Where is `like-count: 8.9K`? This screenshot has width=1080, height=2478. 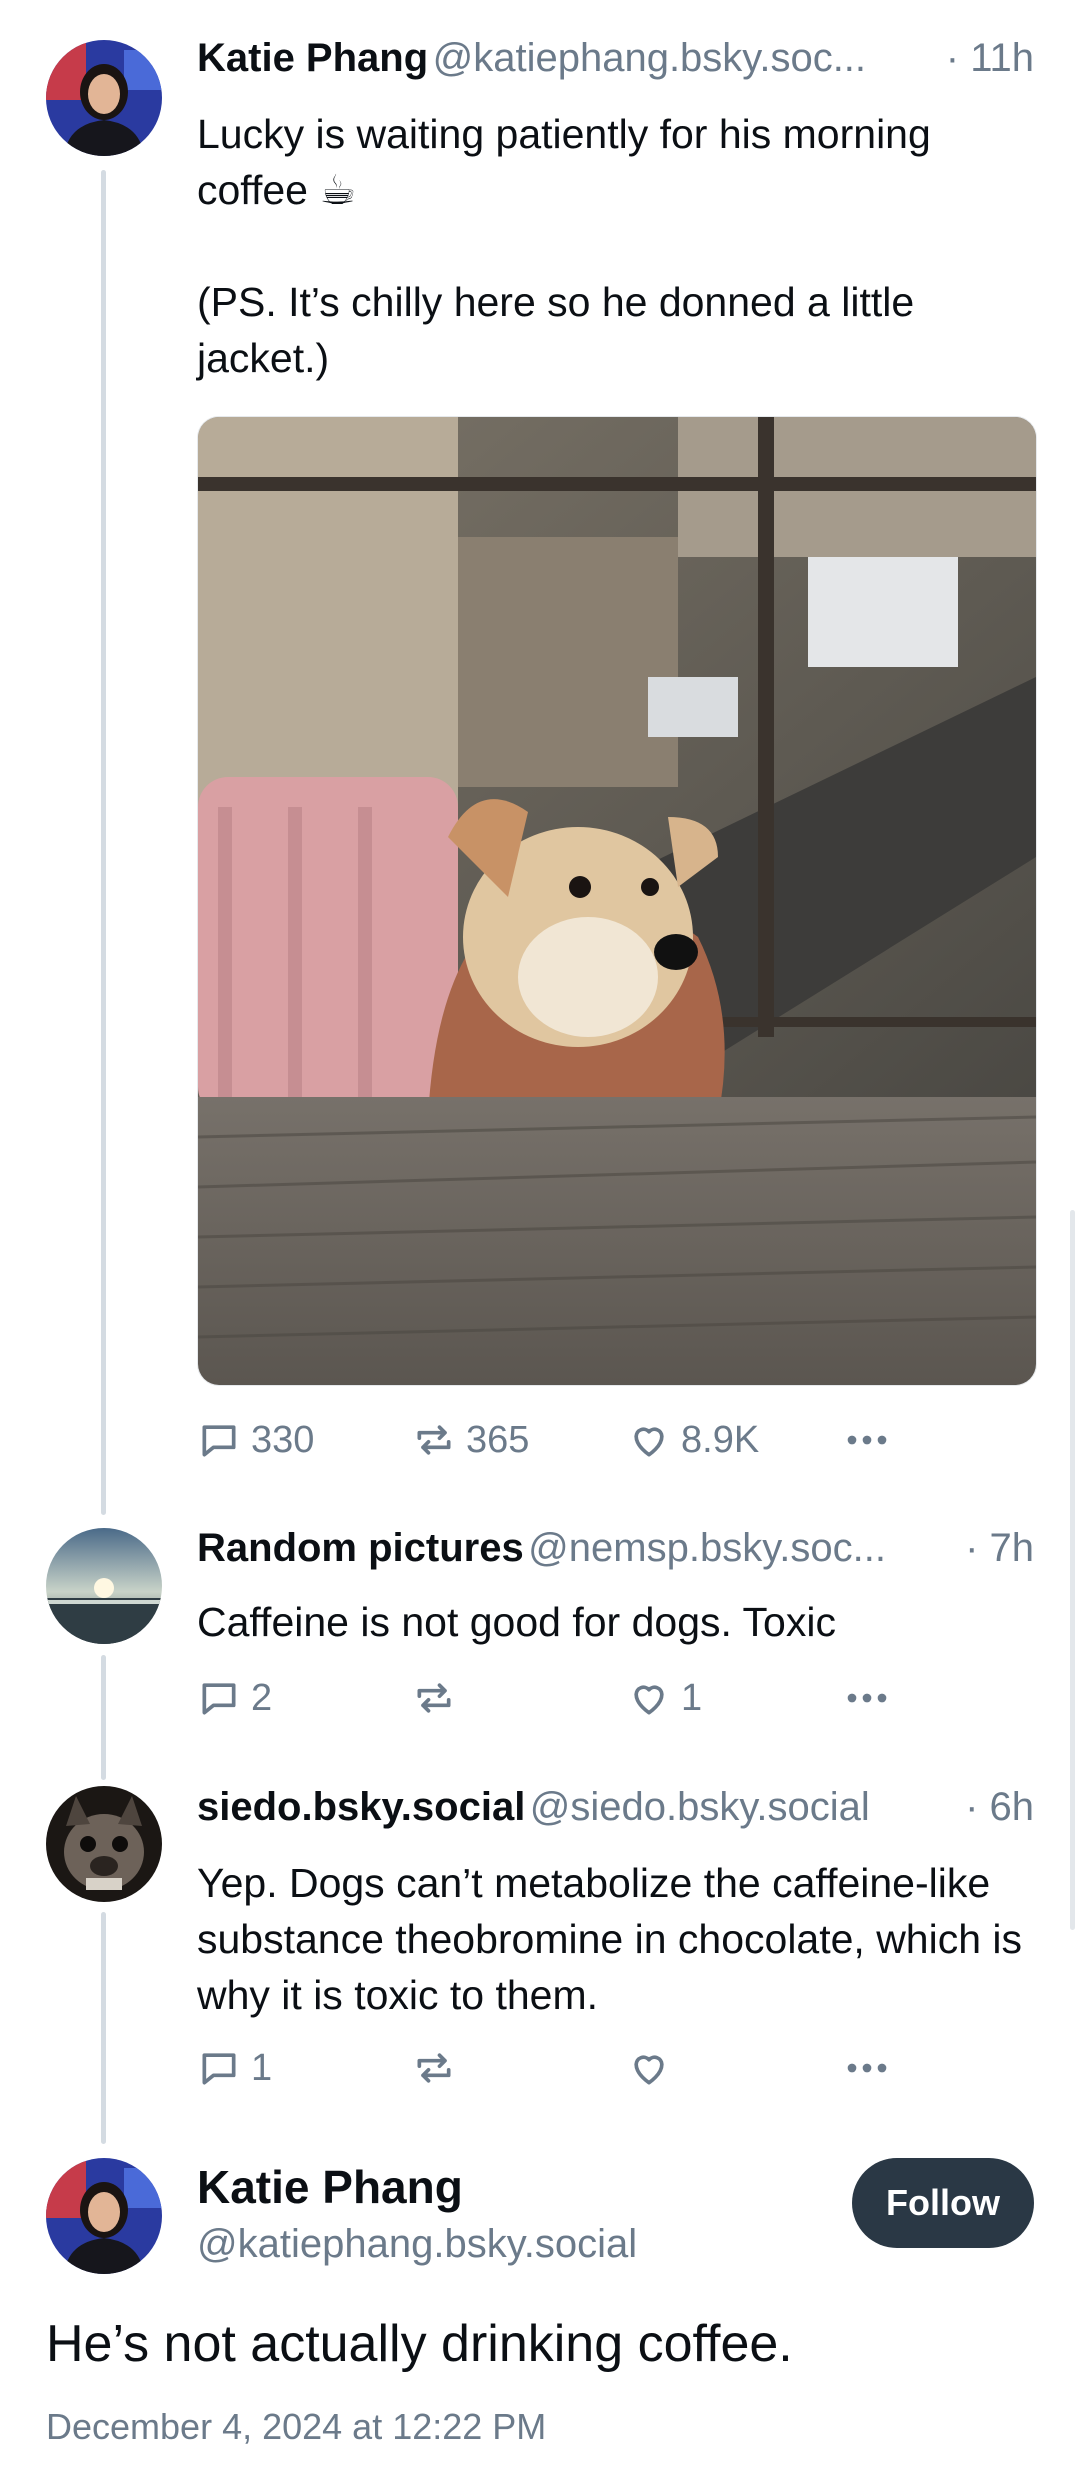 like-count: 8.9K is located at coordinates (720, 1439).